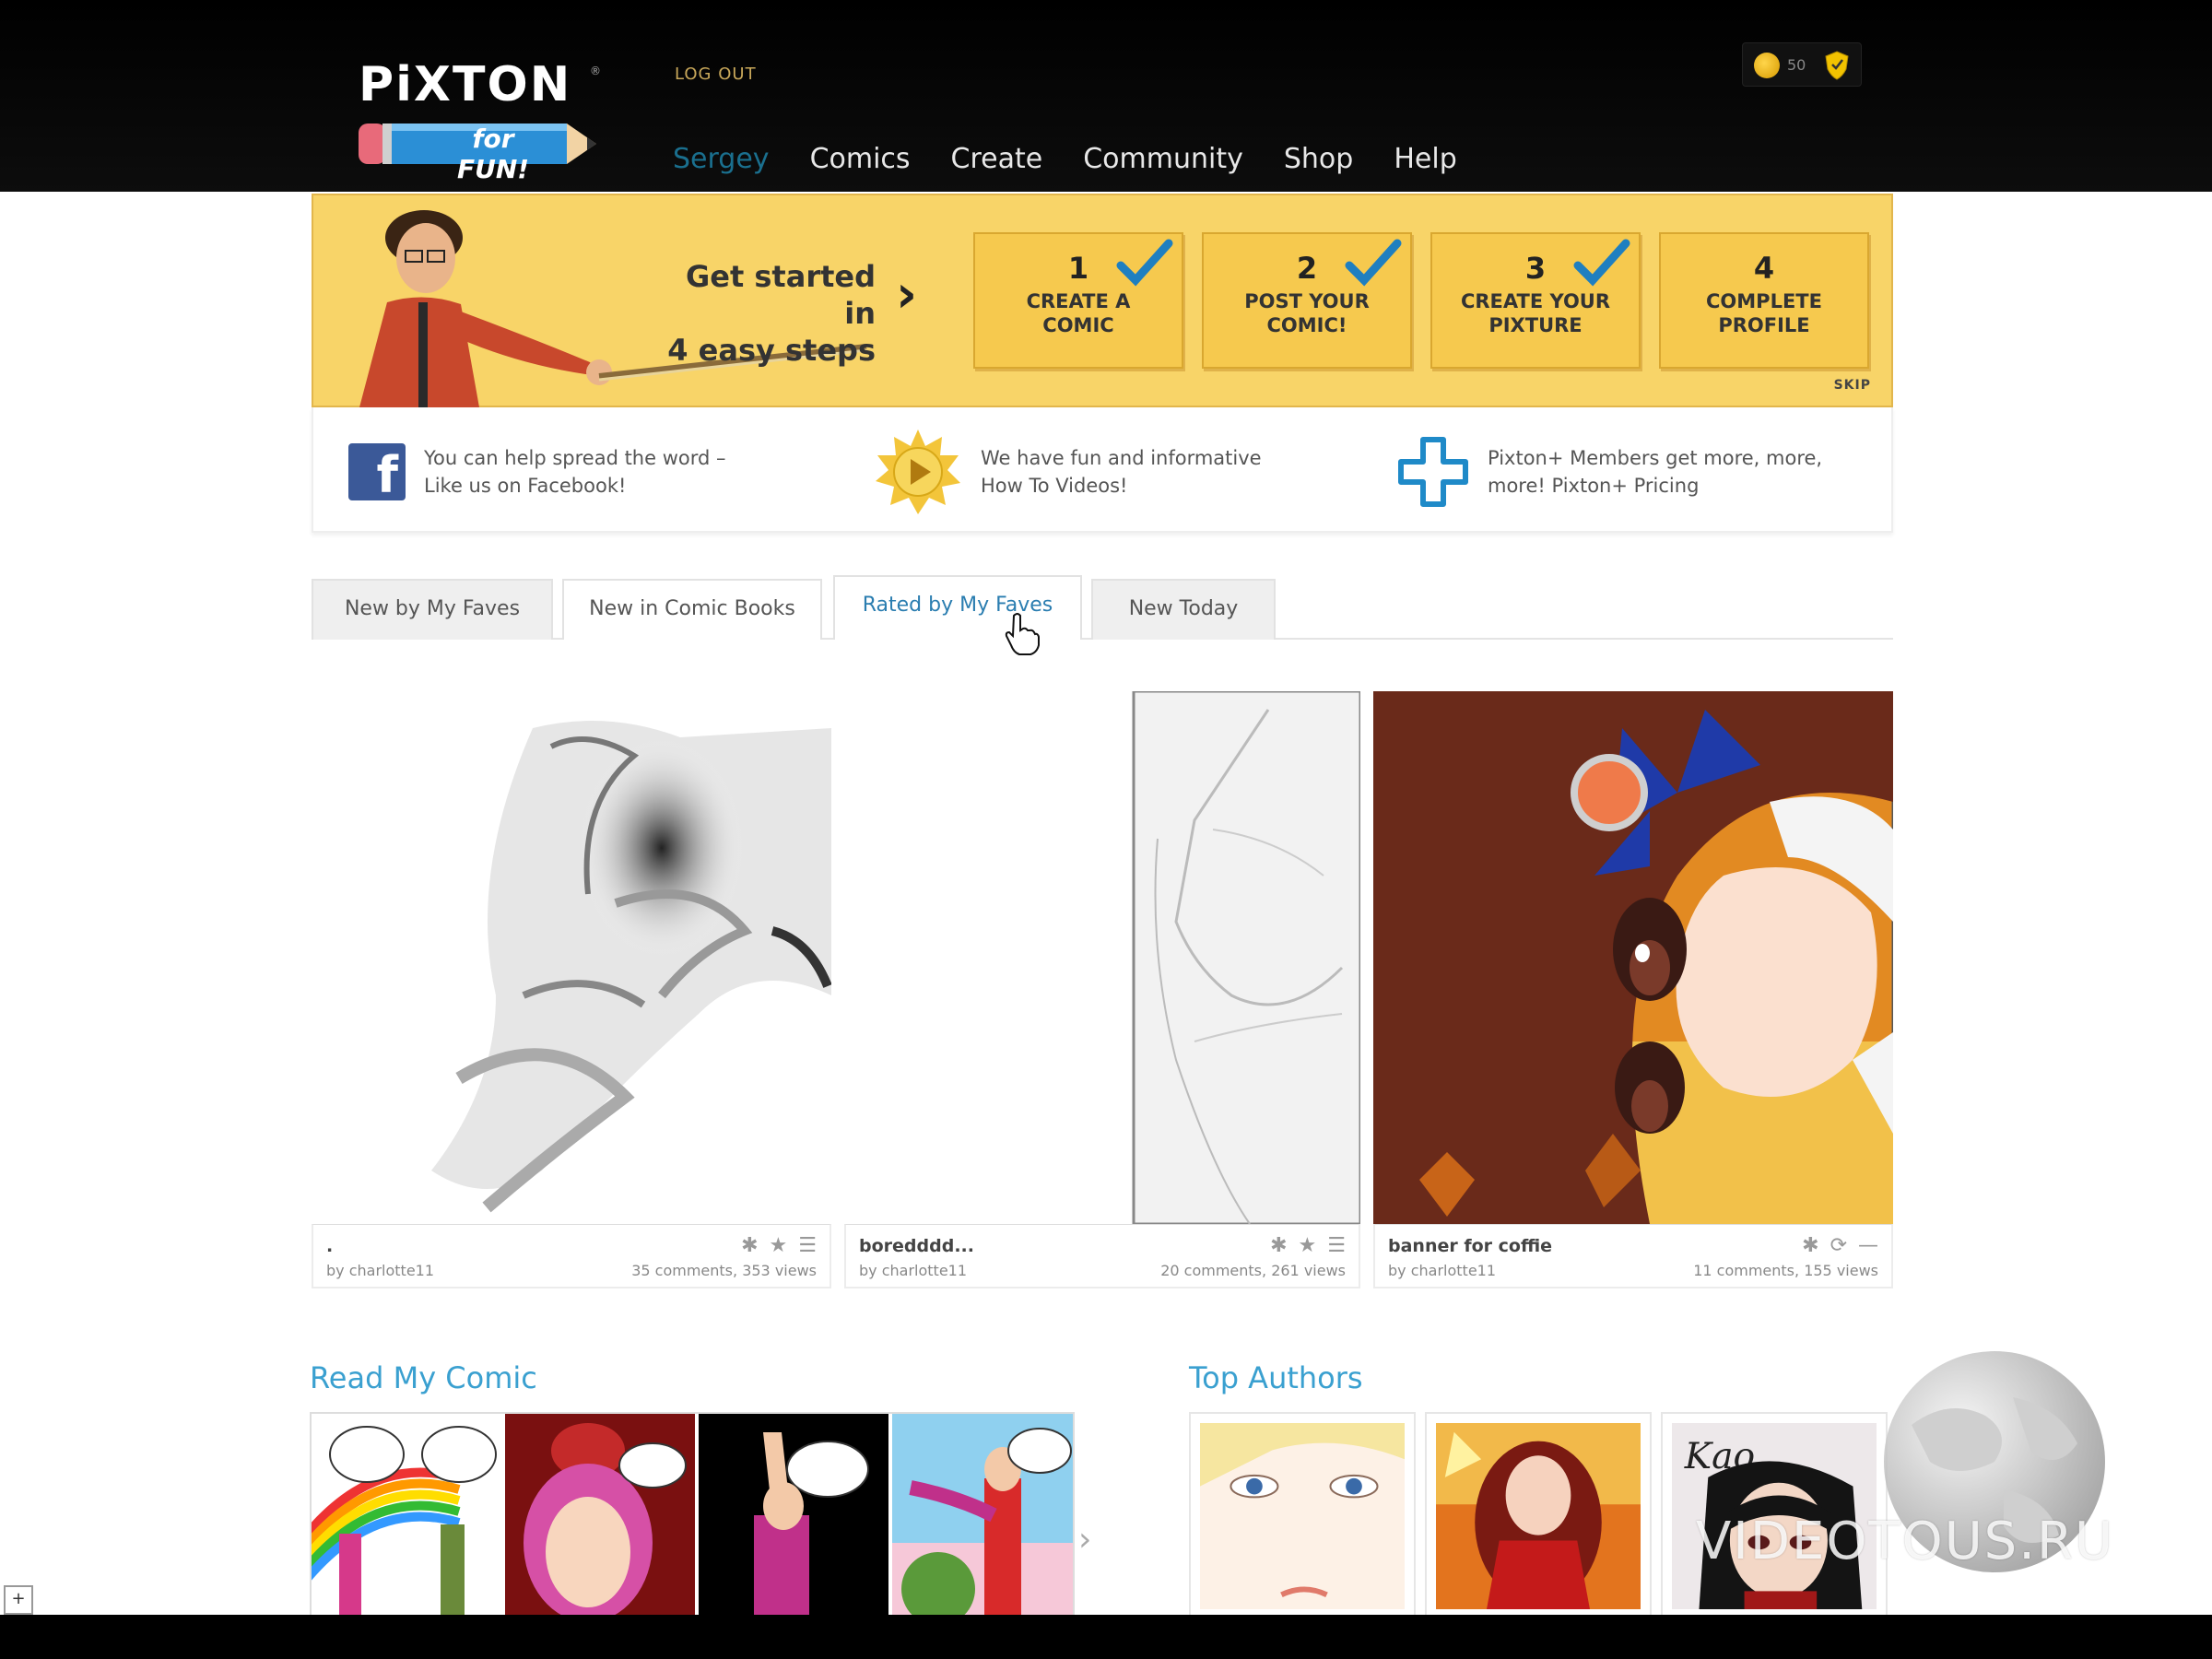 Image resolution: width=2212 pixels, height=1659 pixels. Describe the element at coordinates (1796, 65) in the screenshot. I see `points-count: 50` at that location.